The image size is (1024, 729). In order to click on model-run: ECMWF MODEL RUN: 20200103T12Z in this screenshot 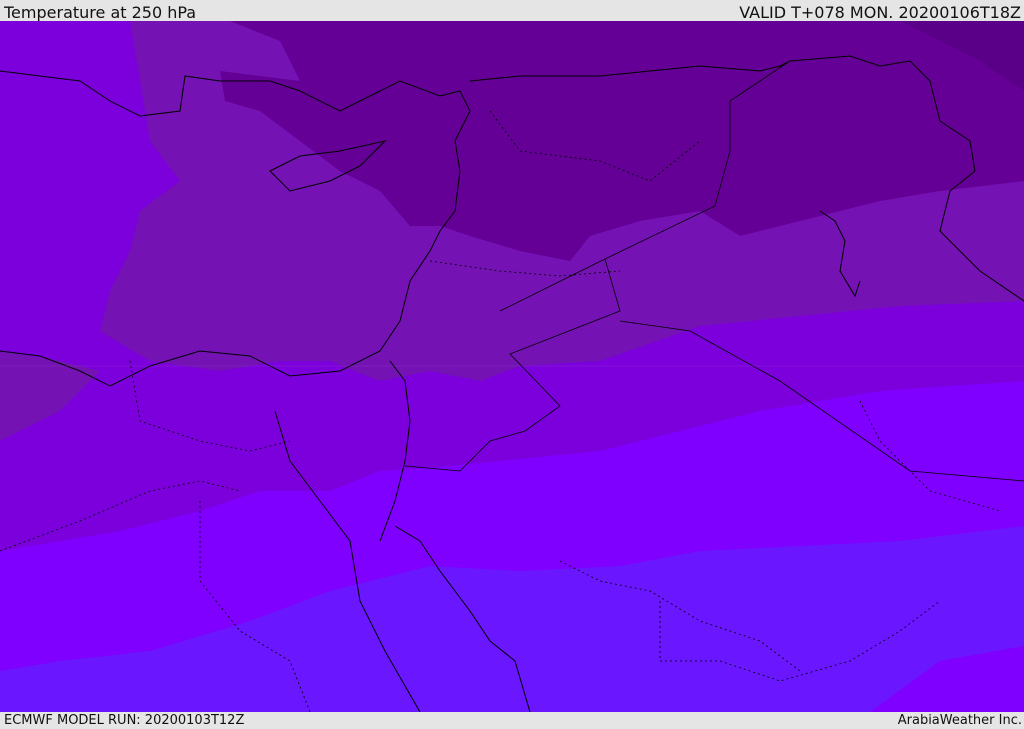, I will do `click(124, 720)`.